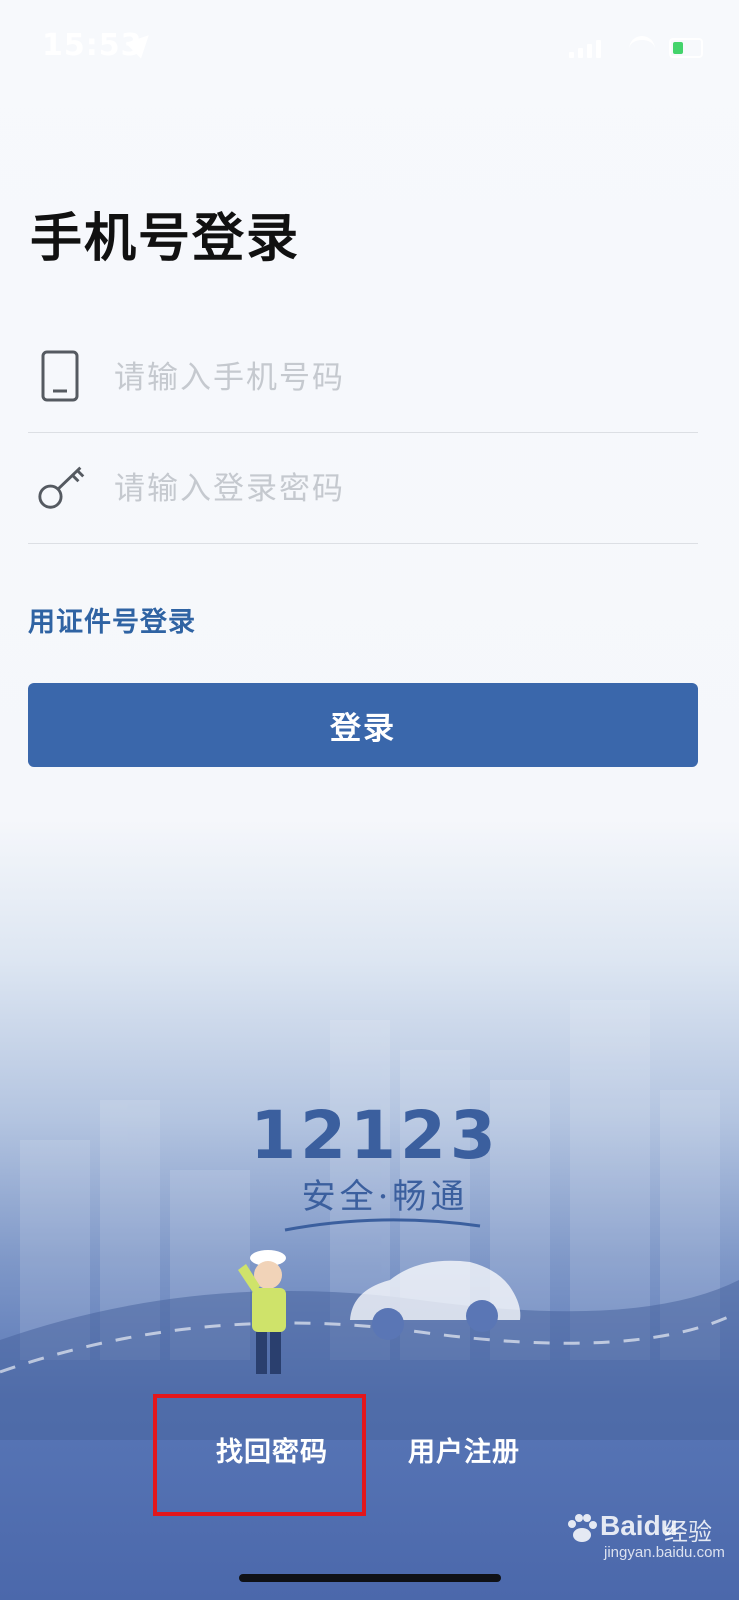 The width and height of the screenshot is (739, 1600). I want to click on id-number-login-link: 用证件号登录, so click(112, 619).